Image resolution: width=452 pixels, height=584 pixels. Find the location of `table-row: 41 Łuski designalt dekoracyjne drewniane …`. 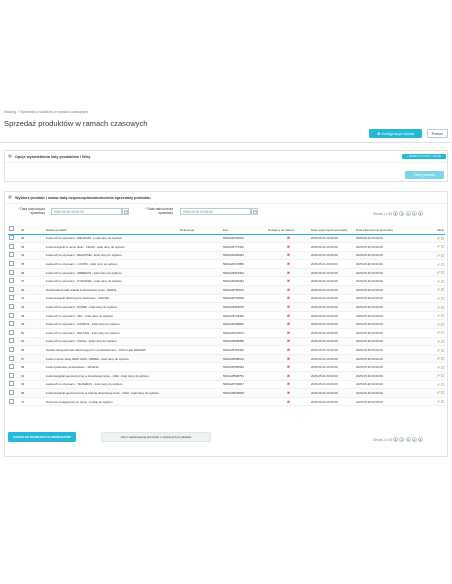

table-row: 41 Łuski designalt dekoracyjne drewniane … is located at coordinates (226, 299).